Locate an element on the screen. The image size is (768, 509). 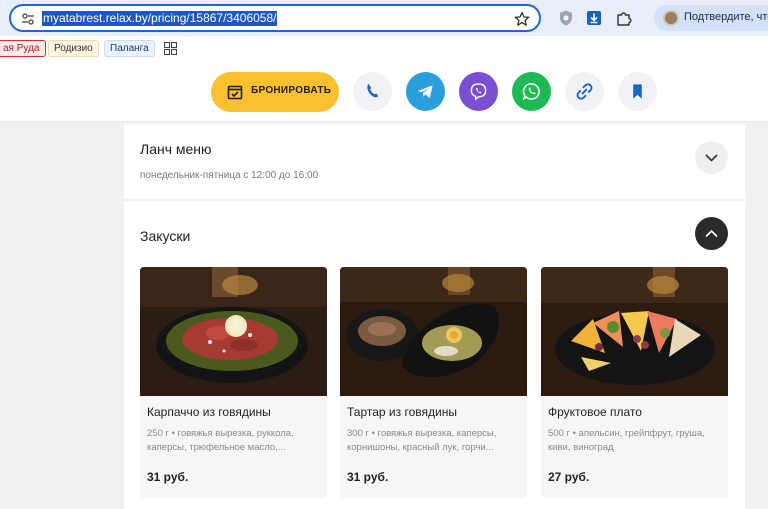
chevron-up-icon is located at coordinates (711, 233).